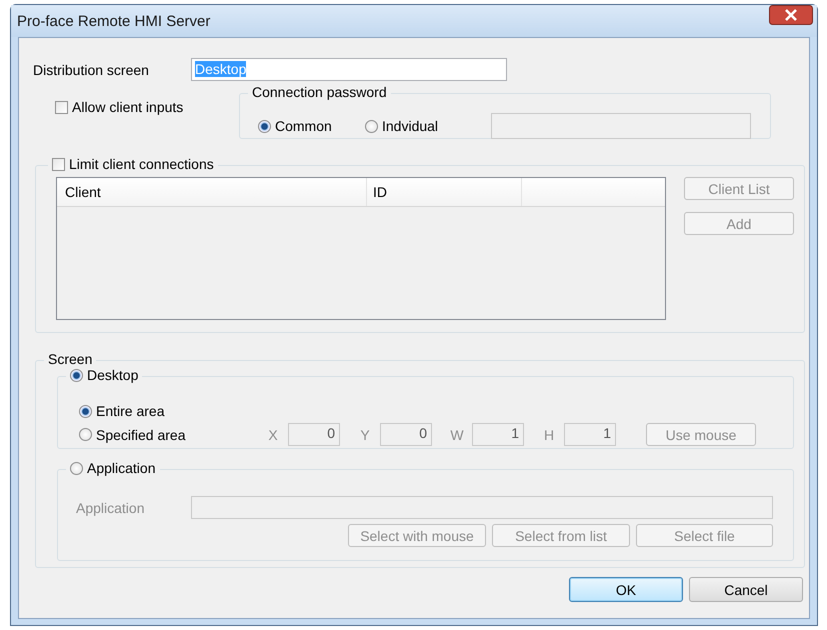 The image size is (827, 630). Describe the element at coordinates (311, 126) in the screenshot. I see `password-radio: Common` at that location.